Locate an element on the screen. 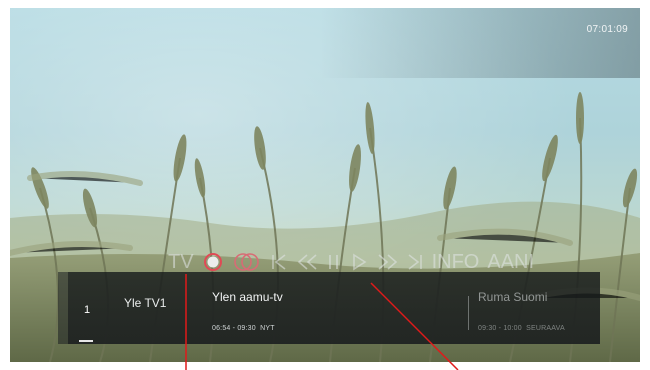 This screenshot has width=650, height=370. rewind-icon is located at coordinates (307, 262).